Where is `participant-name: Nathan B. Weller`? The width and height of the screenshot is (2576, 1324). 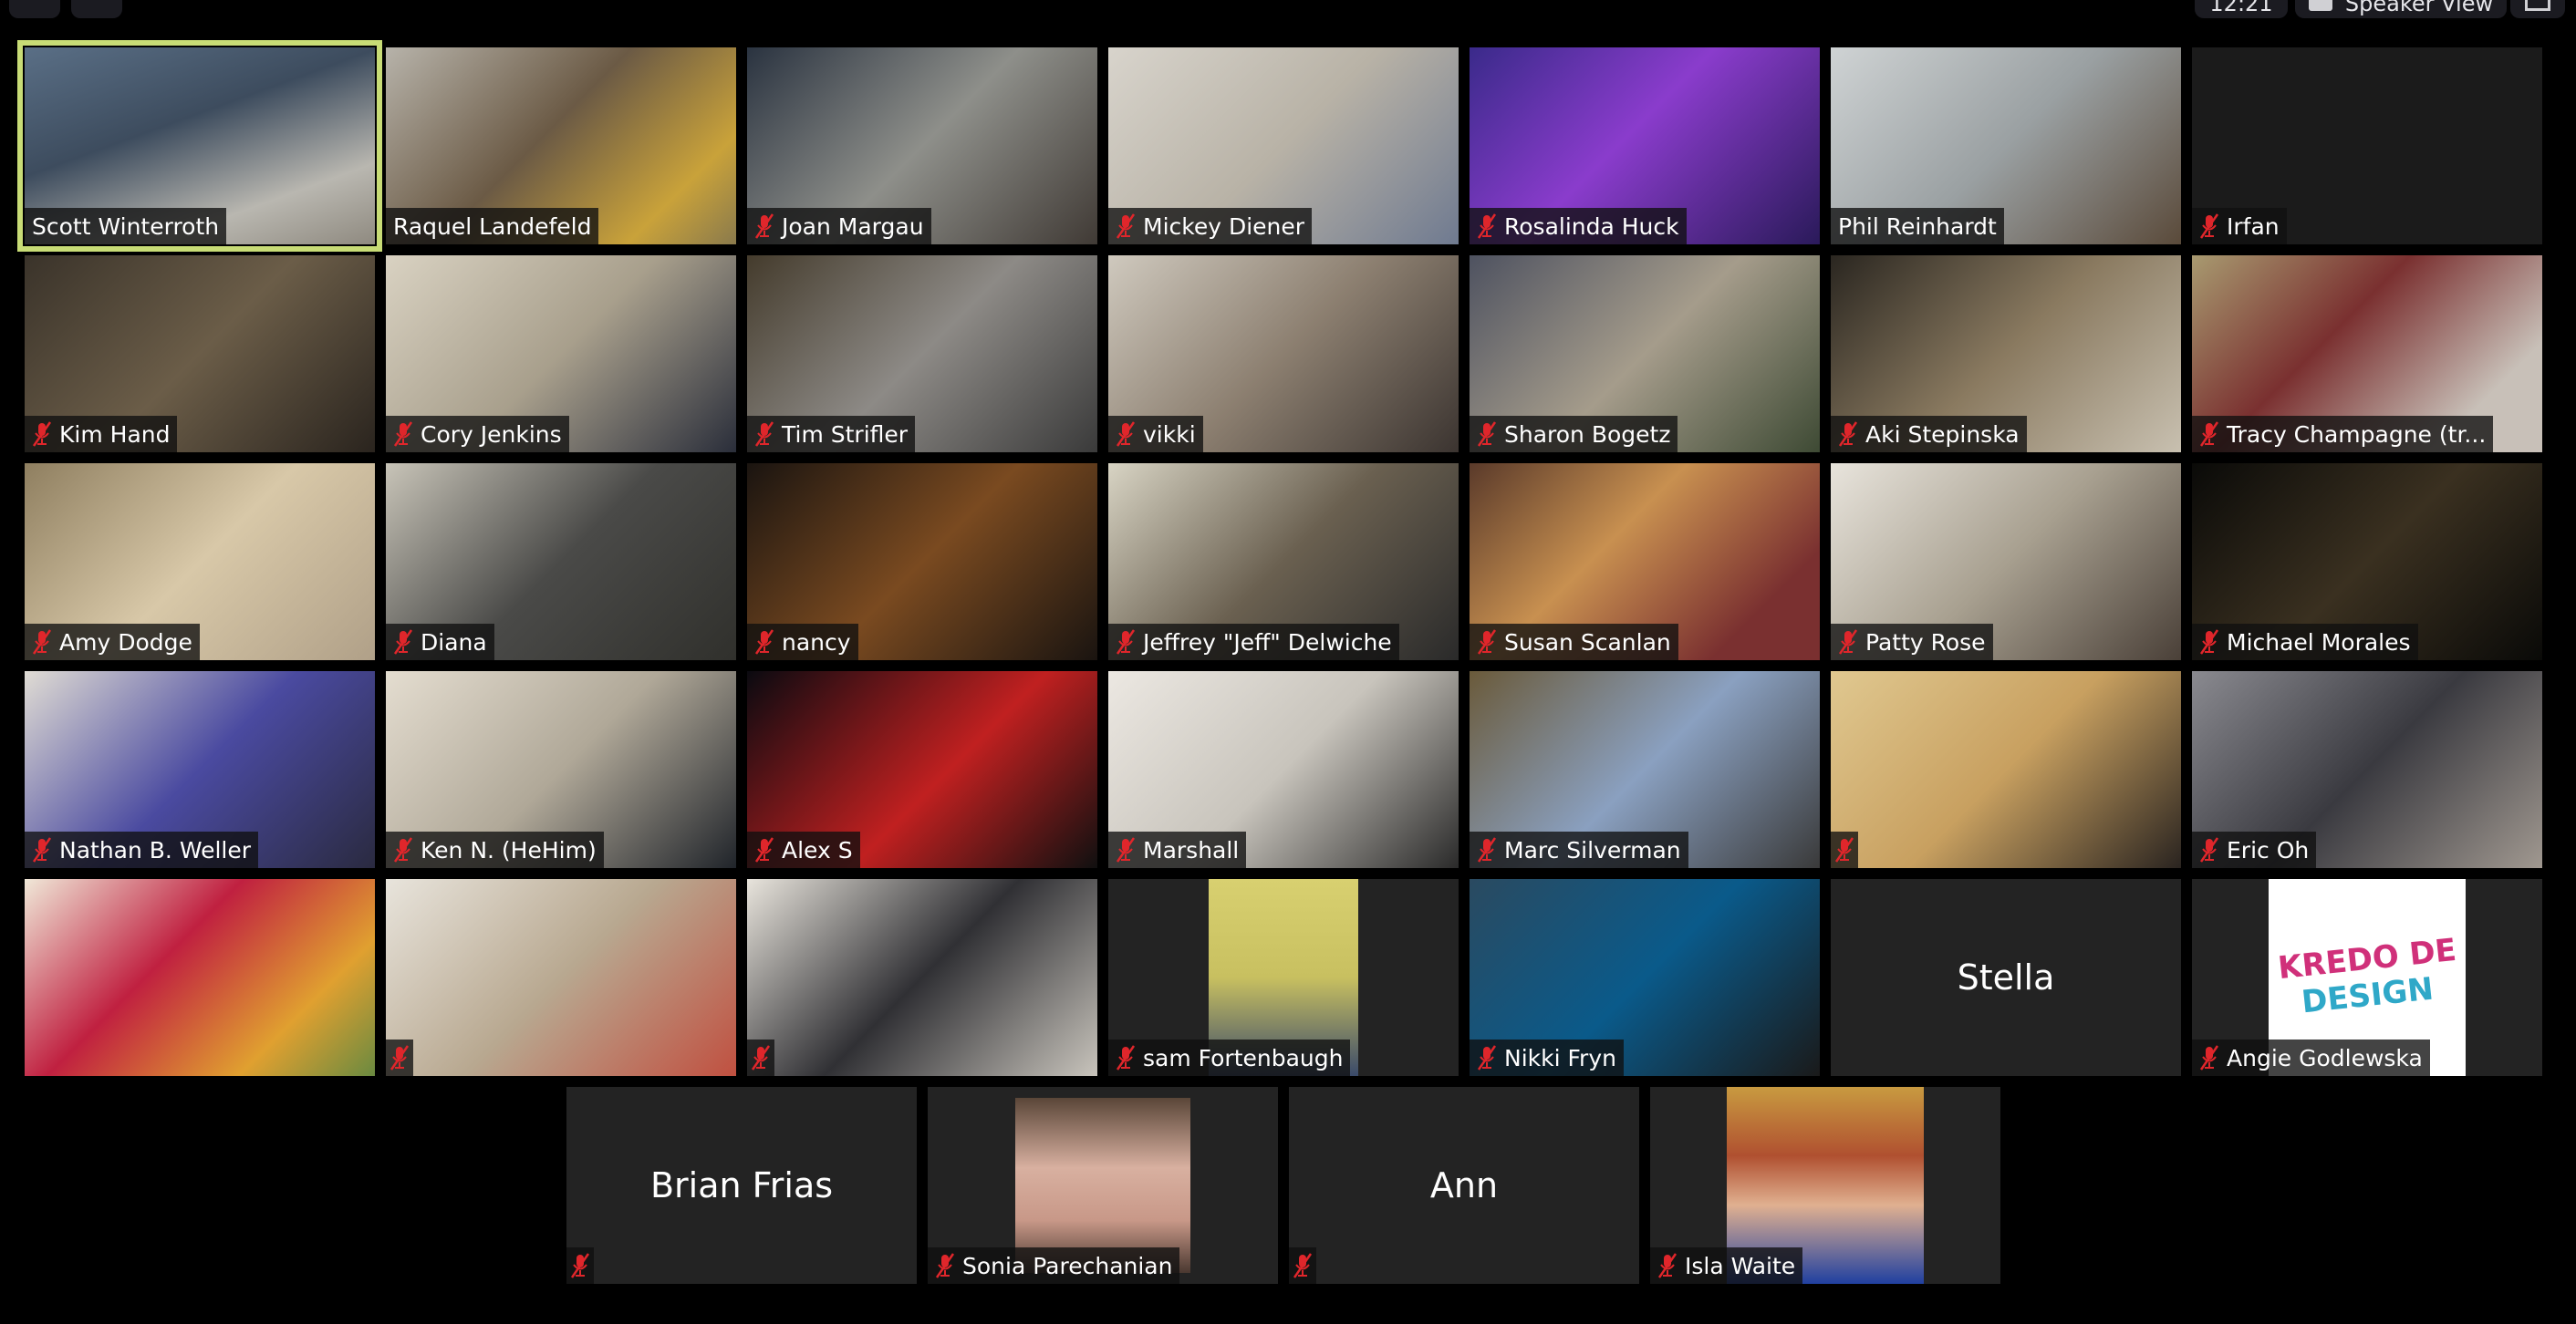
participant-name: Nathan B. Weller is located at coordinates (155, 850).